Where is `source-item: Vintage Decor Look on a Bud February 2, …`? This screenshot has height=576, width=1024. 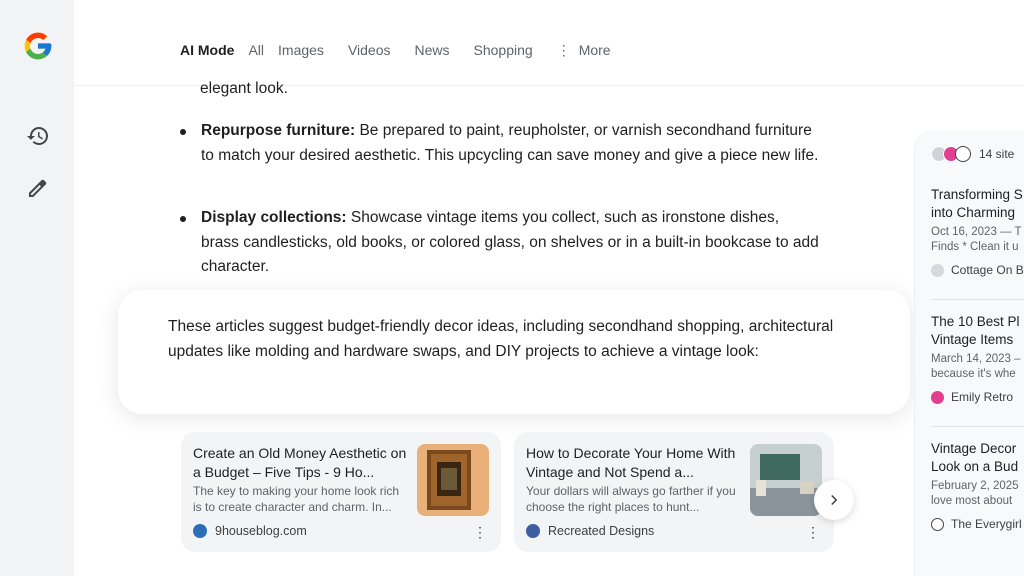 source-item: Vintage Decor Look on a Bud February 2, … is located at coordinates (977, 485).